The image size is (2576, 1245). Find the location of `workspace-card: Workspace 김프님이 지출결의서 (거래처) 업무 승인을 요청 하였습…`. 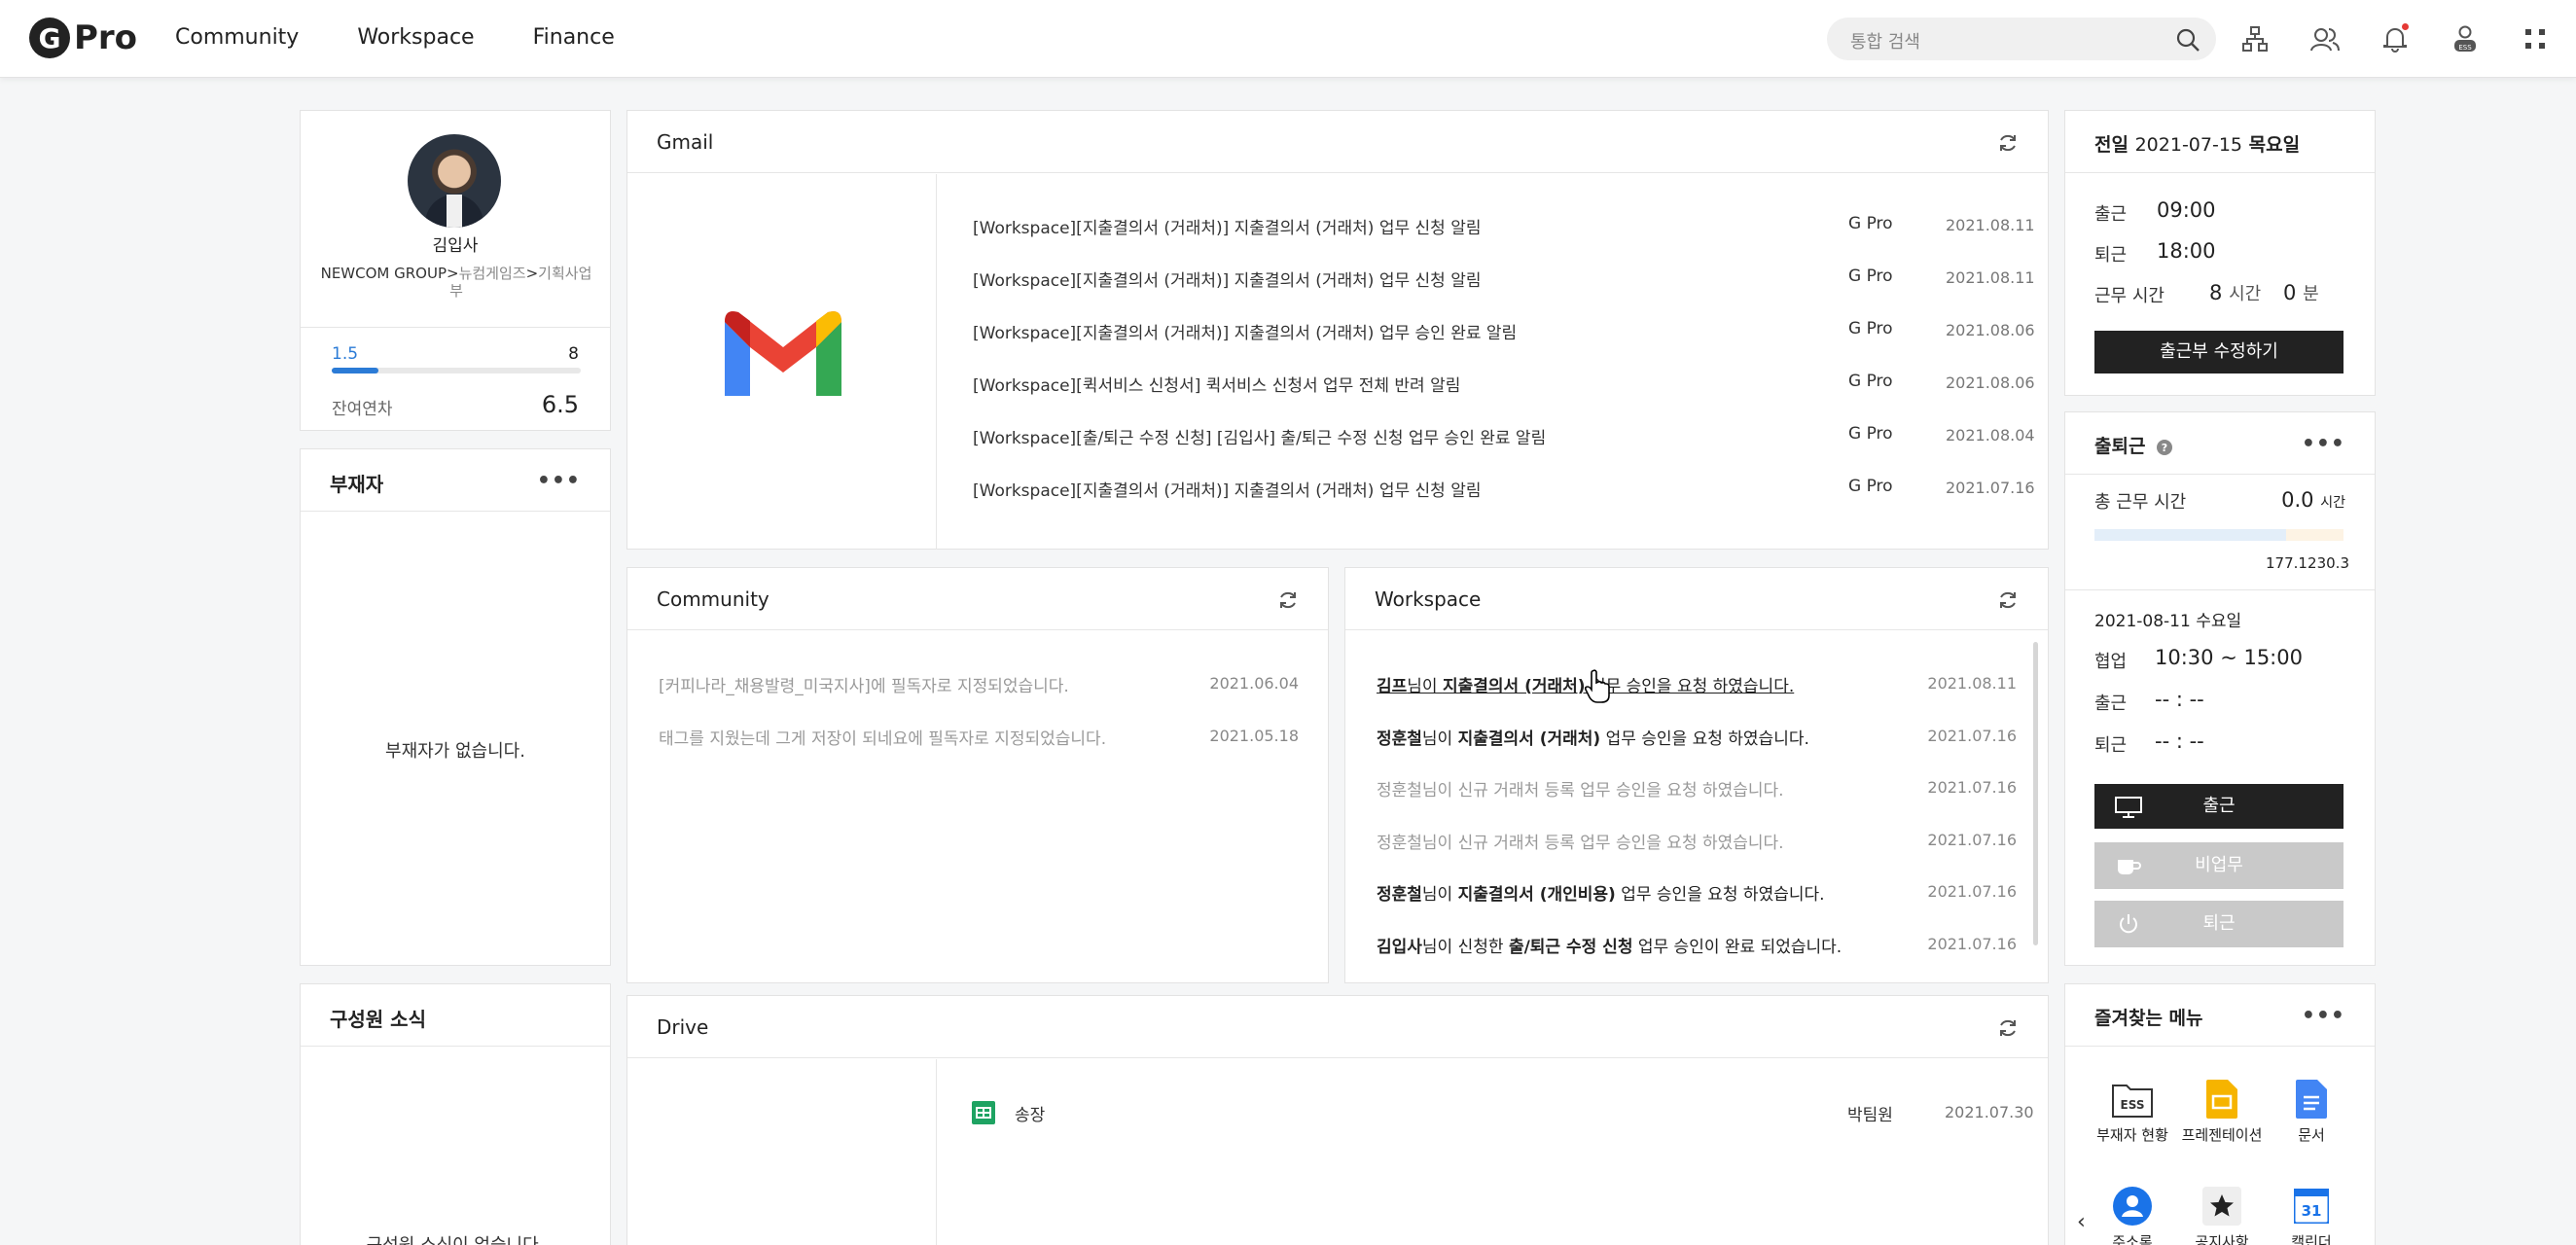

workspace-card: Workspace 김프님이 지출결의서 (거래처) 업무 승인을 요청 하였습… is located at coordinates (1696, 775).